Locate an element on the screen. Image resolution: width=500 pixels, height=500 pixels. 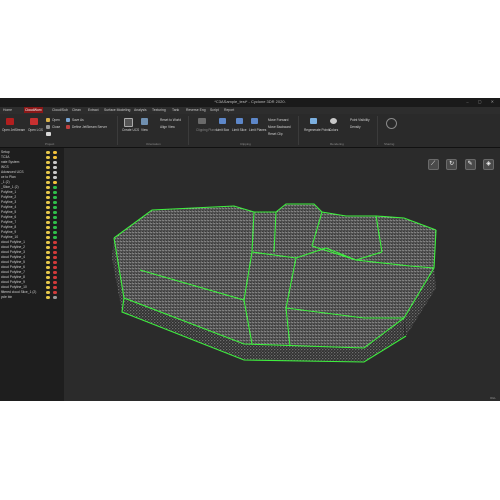
reset-to-world-button: Reset to World is located at coordinates (170, 120).